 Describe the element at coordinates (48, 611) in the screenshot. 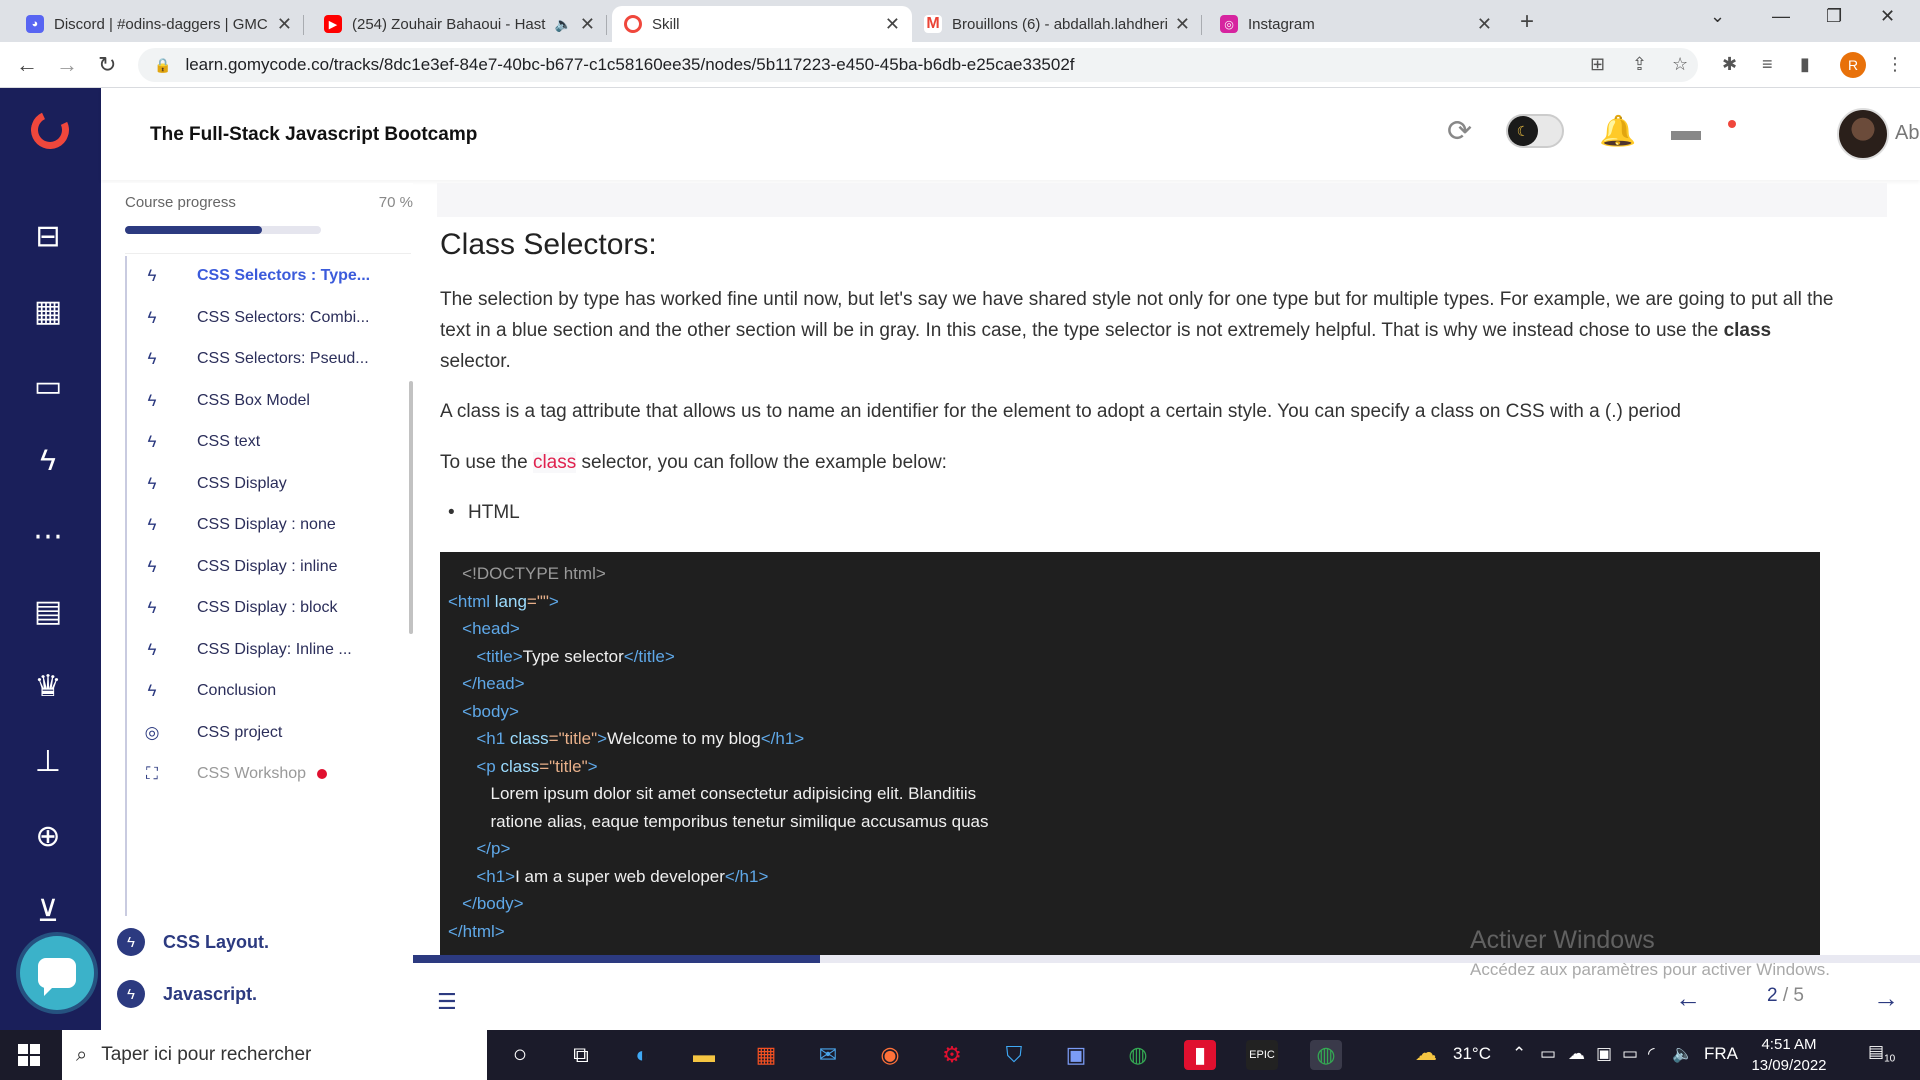

I see `document-icon: ▤` at that location.